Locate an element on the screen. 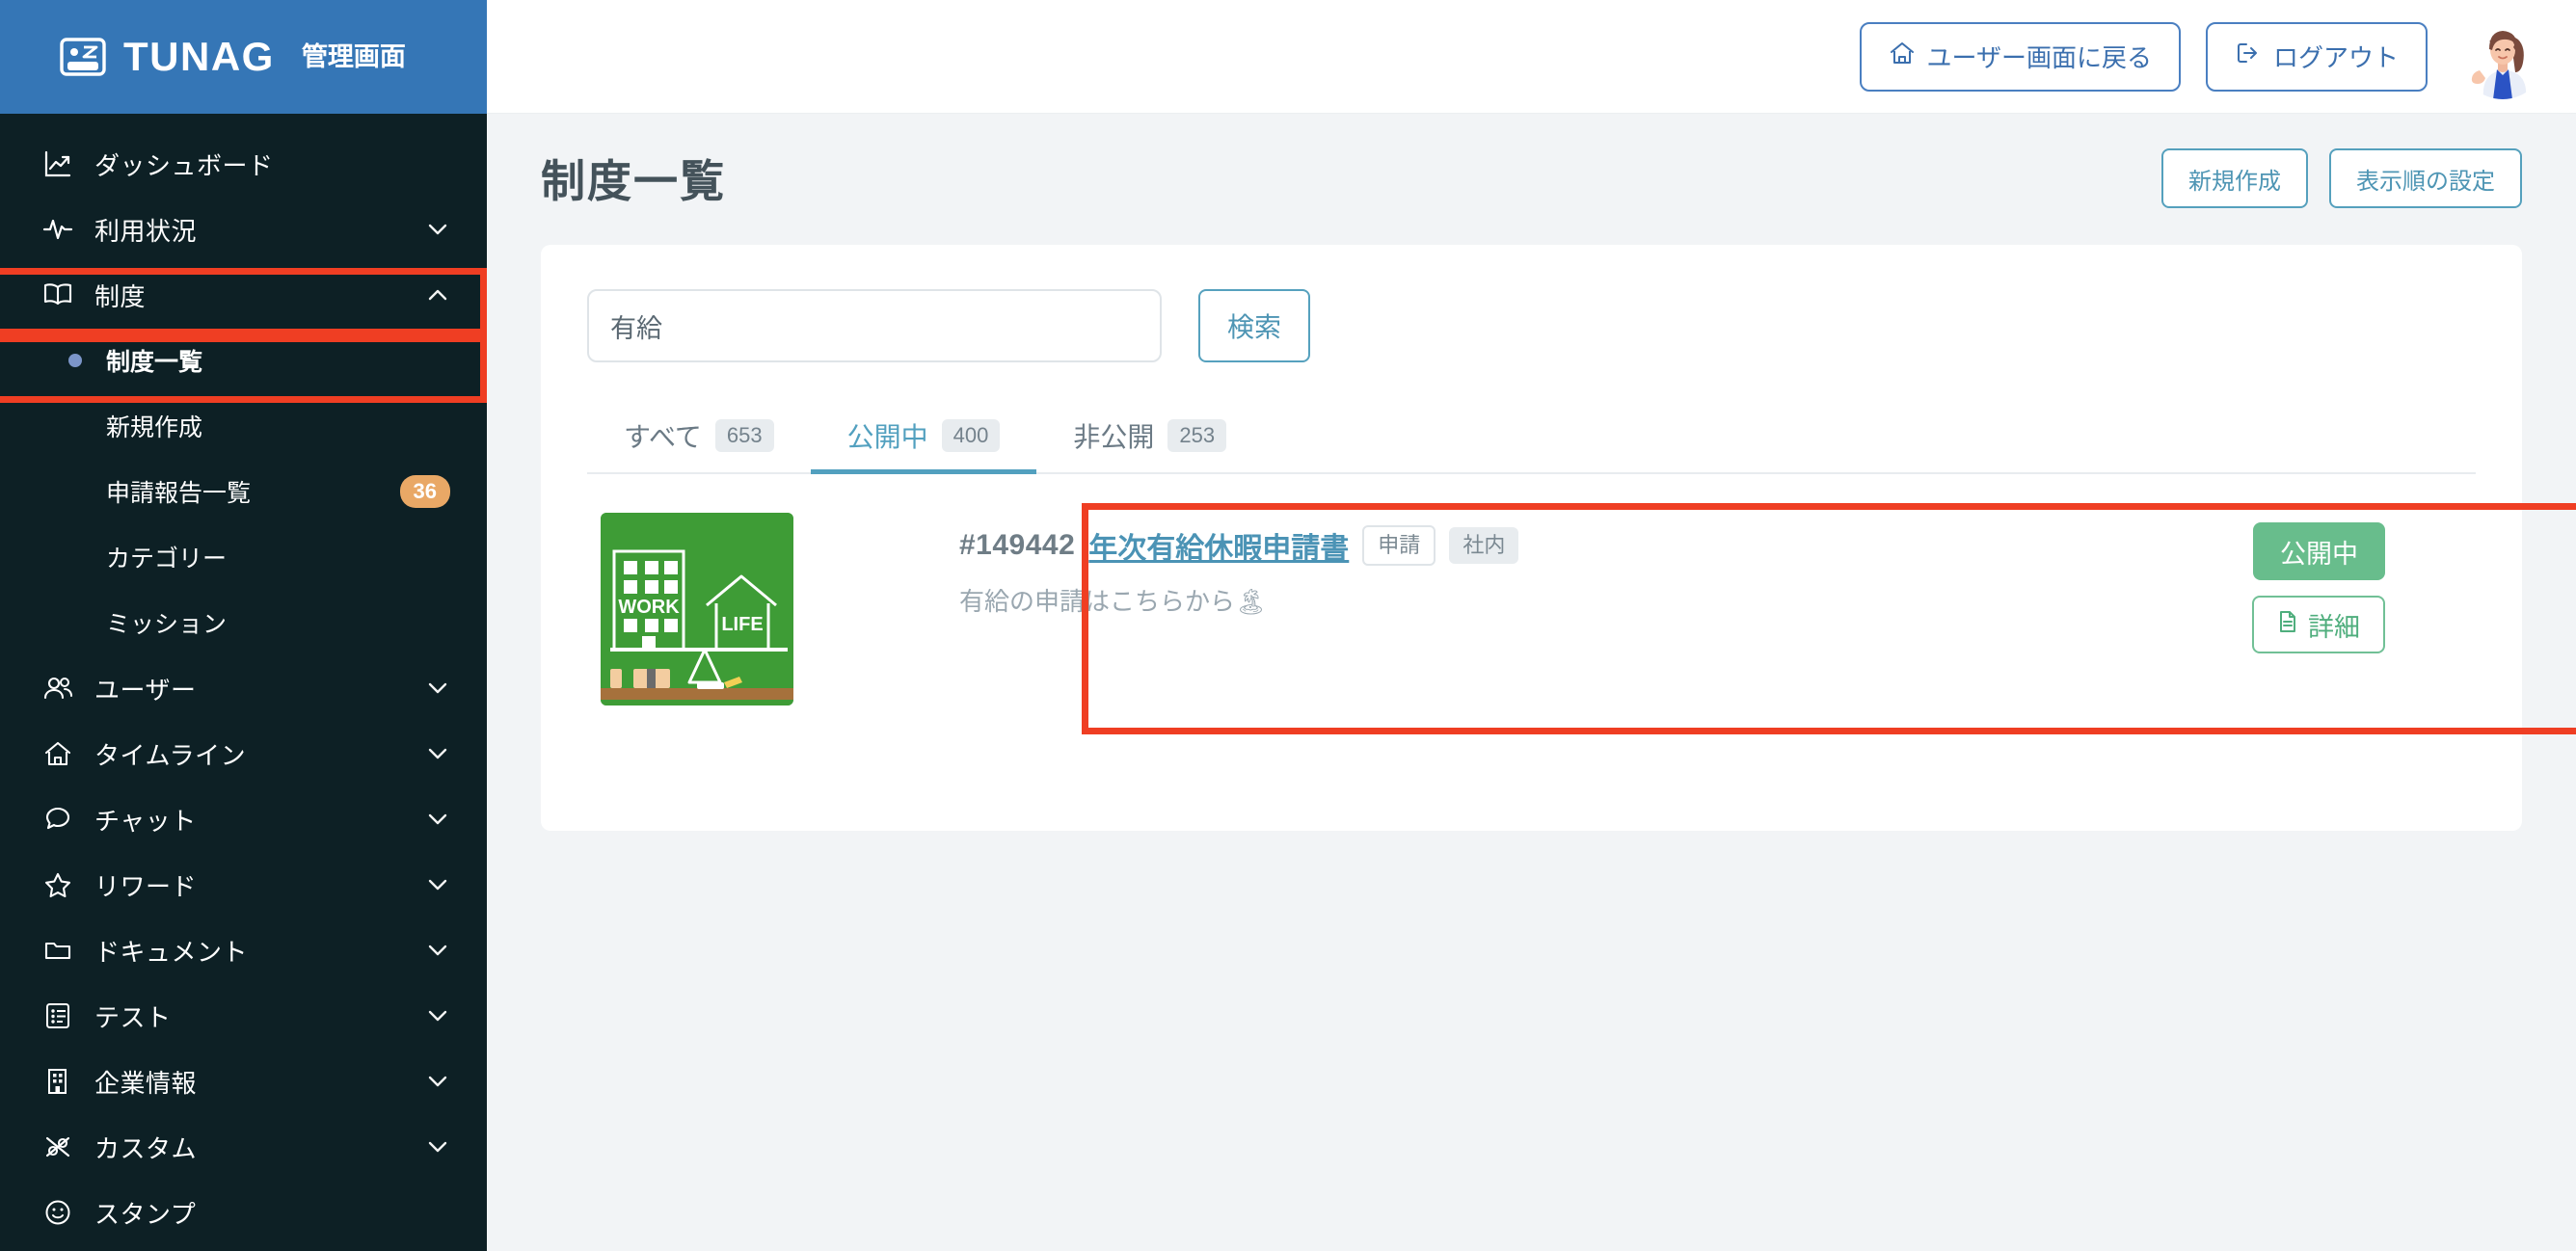 The width and height of the screenshot is (2576, 1251). tab-label: すべて is located at coordinates (663, 437).